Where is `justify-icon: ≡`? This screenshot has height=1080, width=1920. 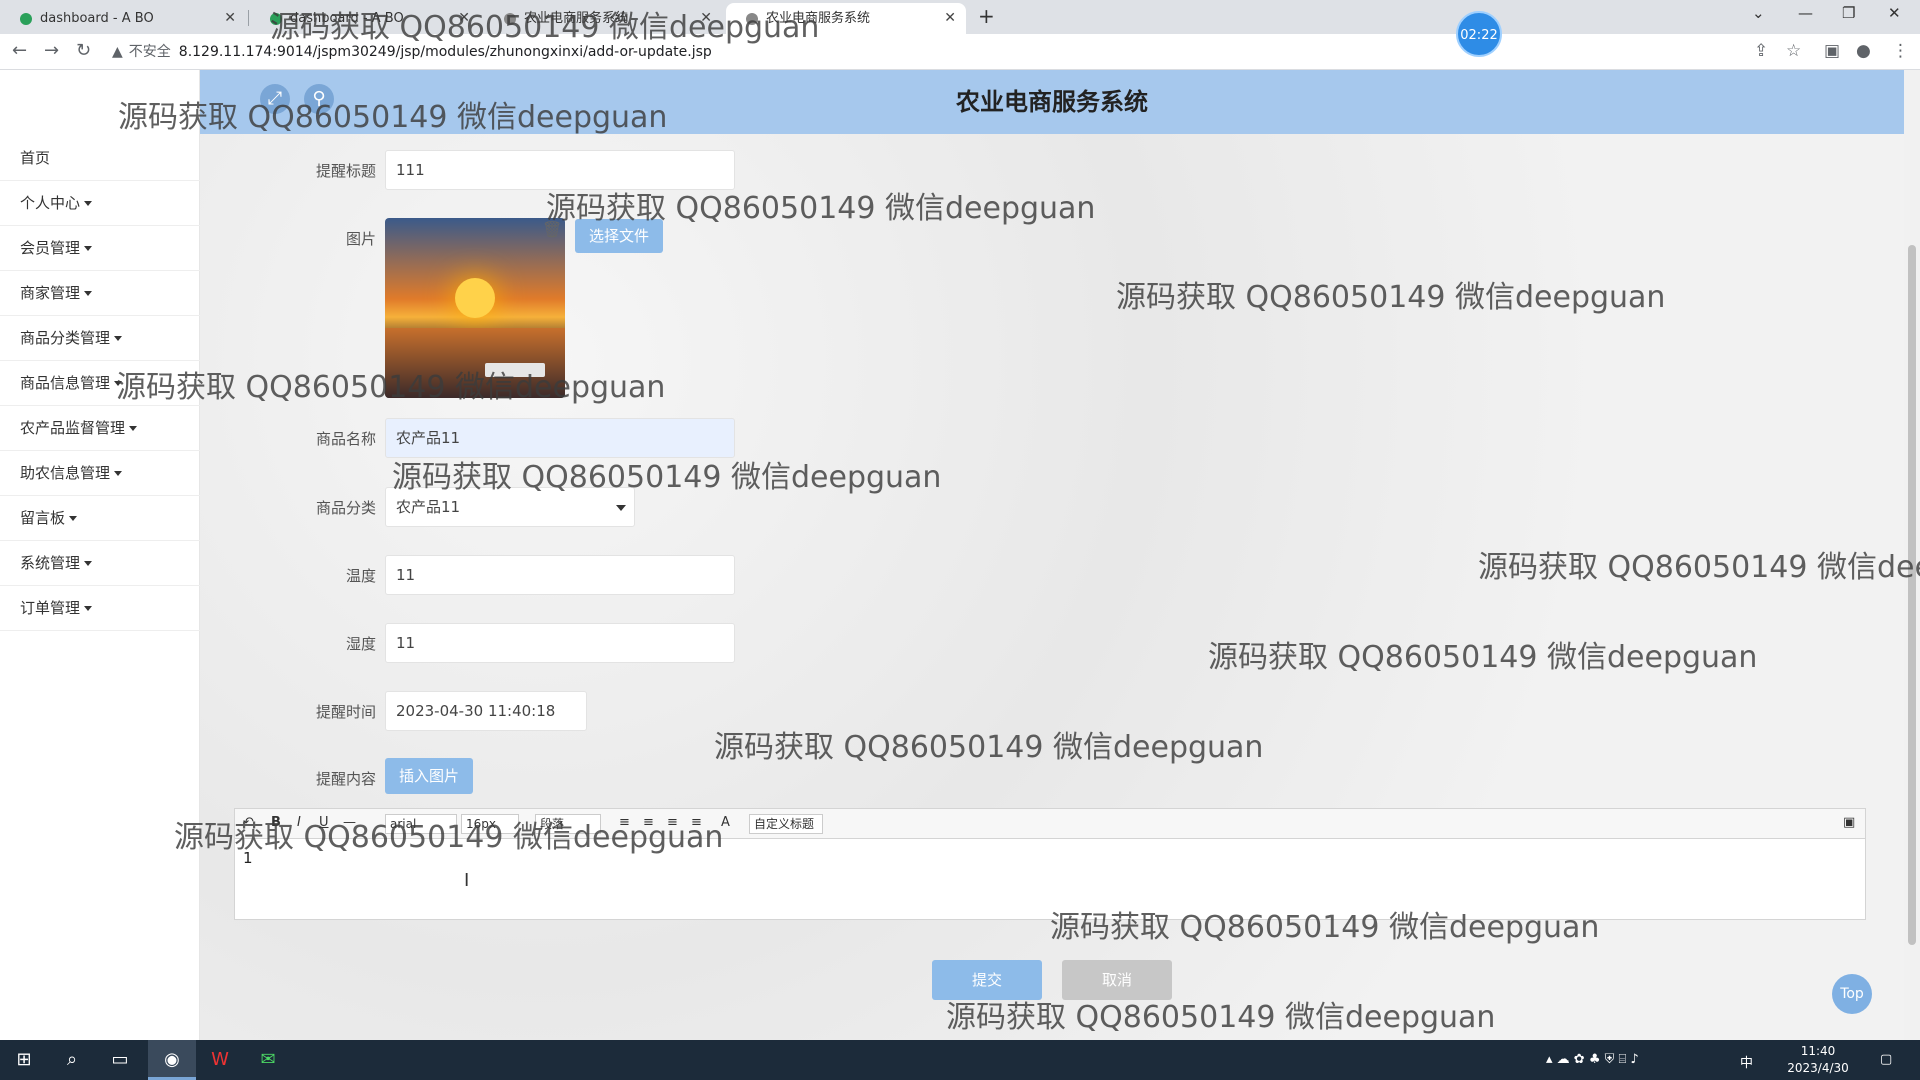 justify-icon: ≡ is located at coordinates (696, 822).